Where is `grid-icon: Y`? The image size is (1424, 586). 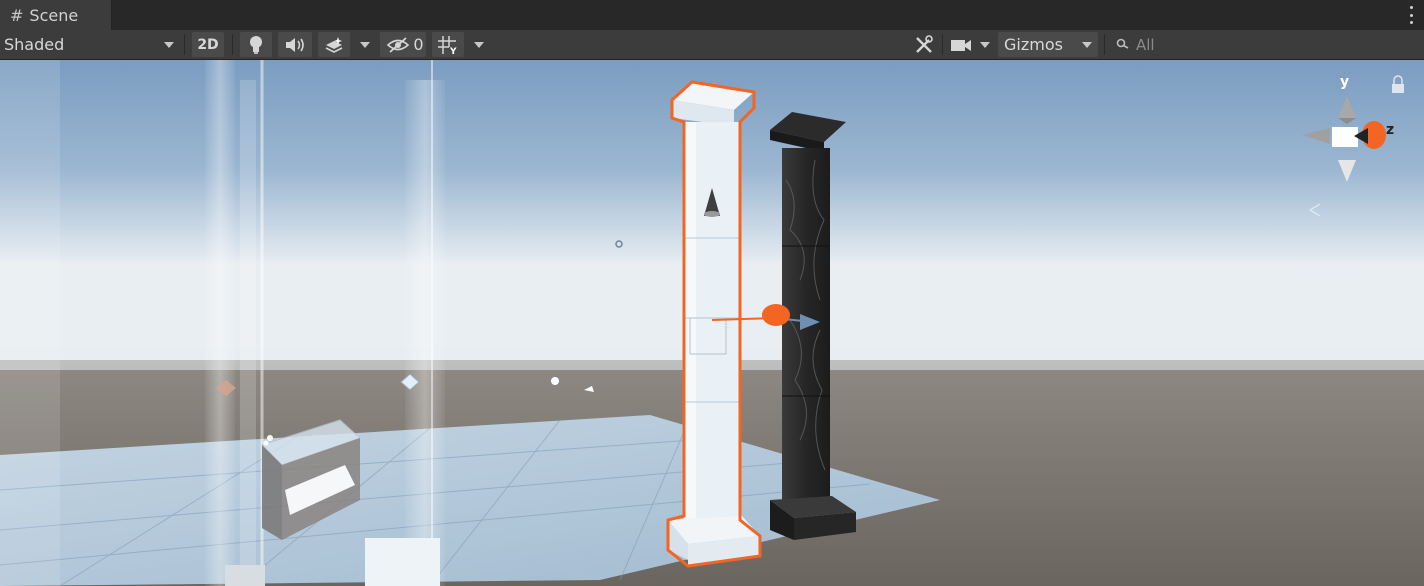
grid-icon: Y is located at coordinates (447, 45).